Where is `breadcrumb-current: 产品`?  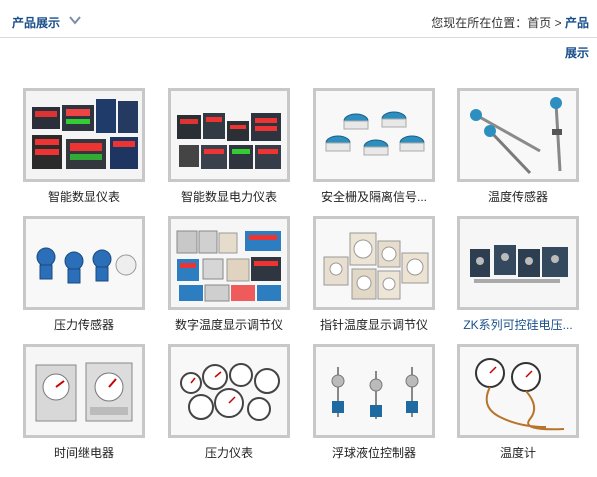
breadcrumb-current: 产品 is located at coordinates (577, 23).